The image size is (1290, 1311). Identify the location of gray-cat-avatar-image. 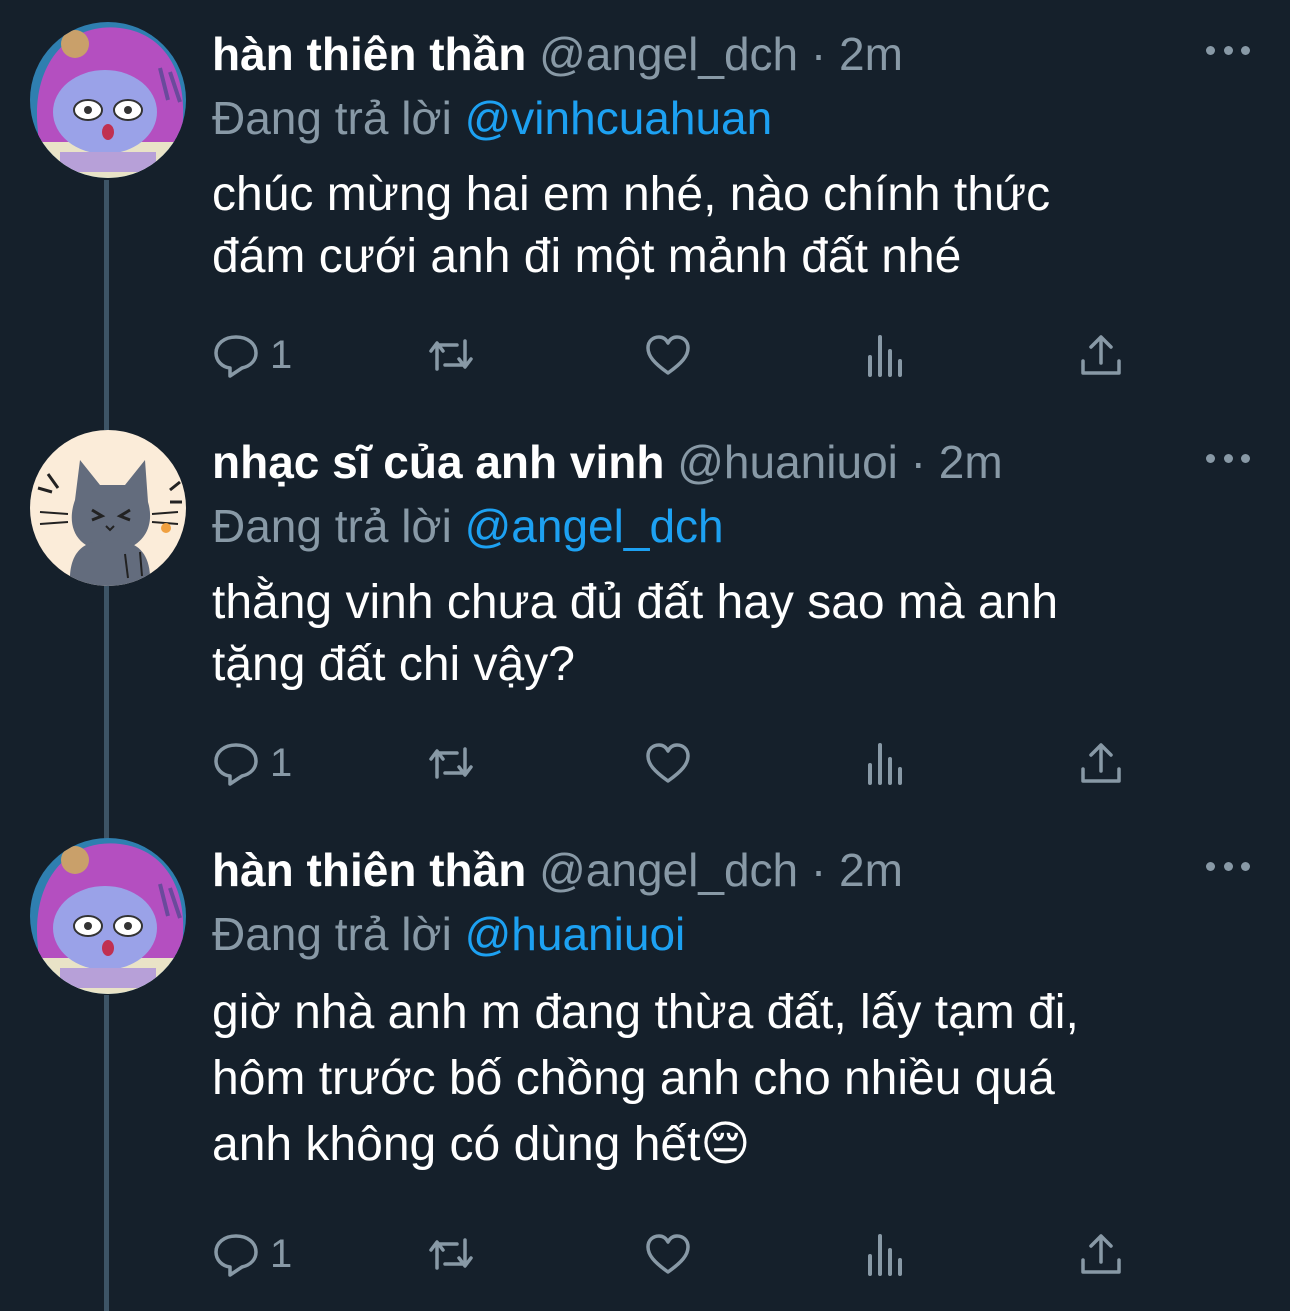
(108, 508).